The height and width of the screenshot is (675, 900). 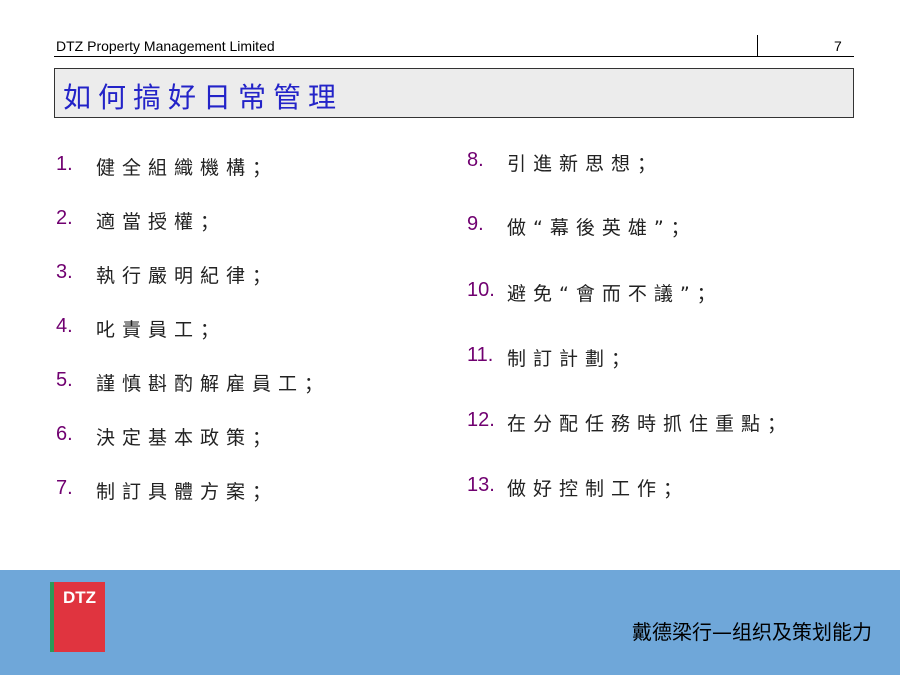 I want to click on item-text: 叱責員工；, so click(x=161, y=330).